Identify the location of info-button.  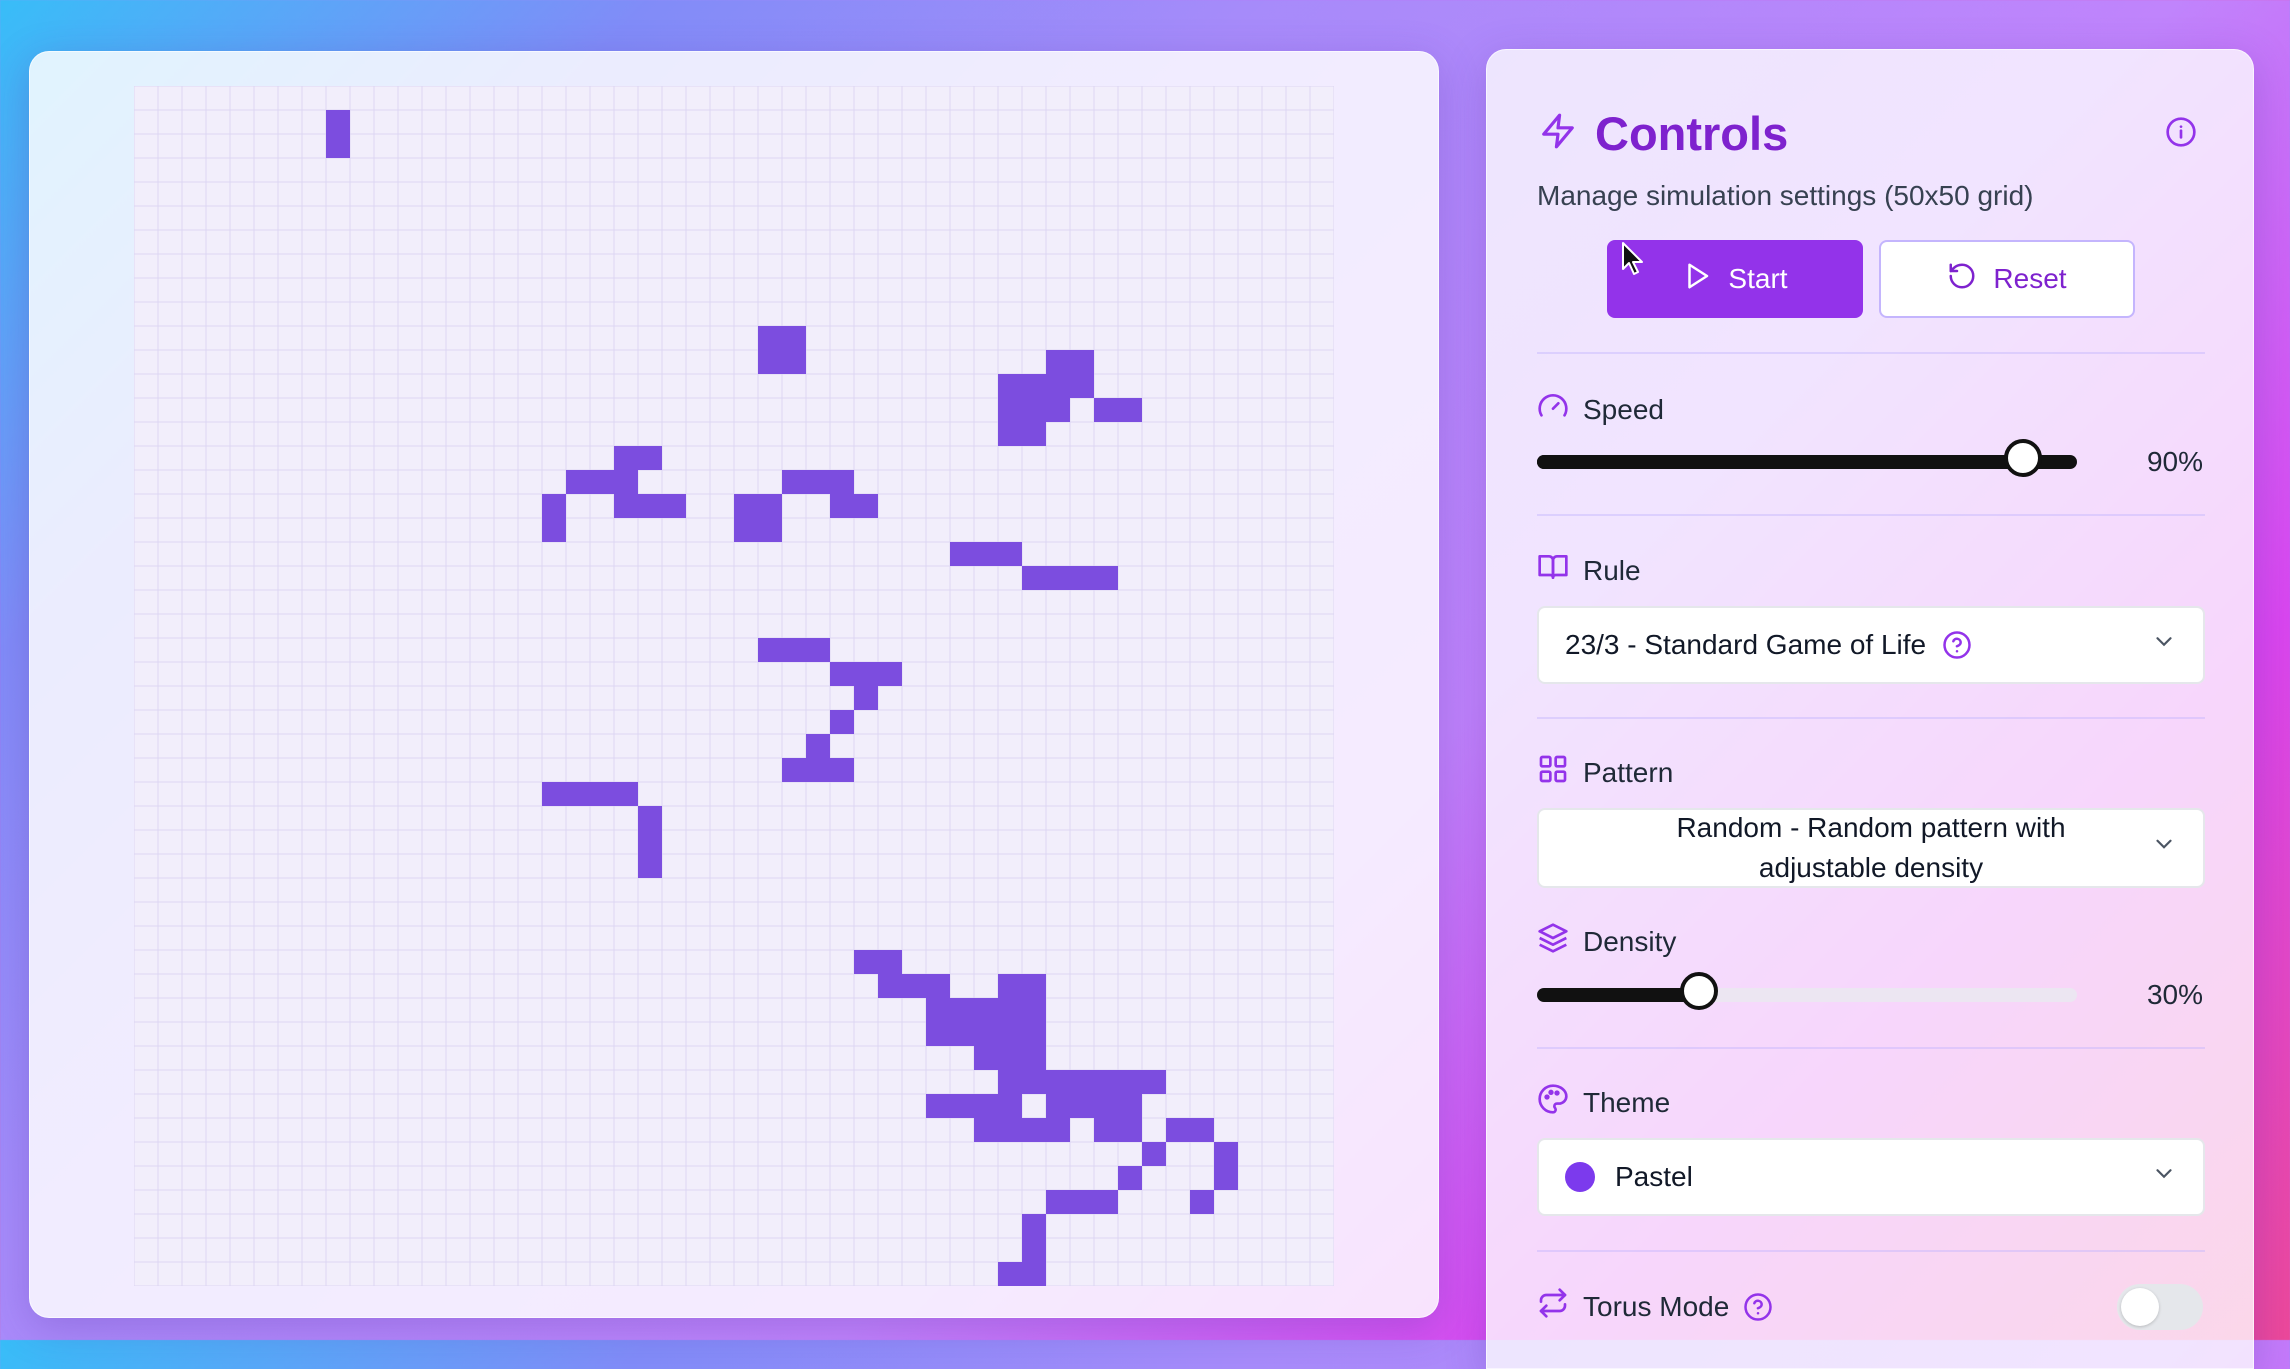
(2181, 134).